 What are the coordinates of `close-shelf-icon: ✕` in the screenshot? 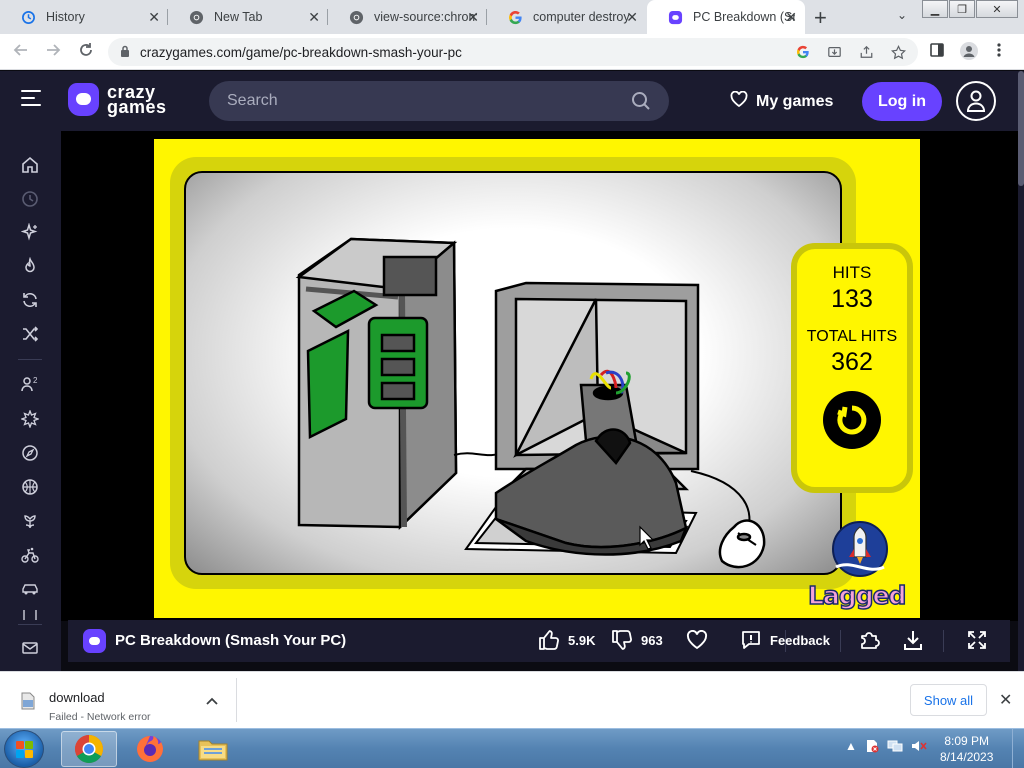 It's located at (1005, 700).